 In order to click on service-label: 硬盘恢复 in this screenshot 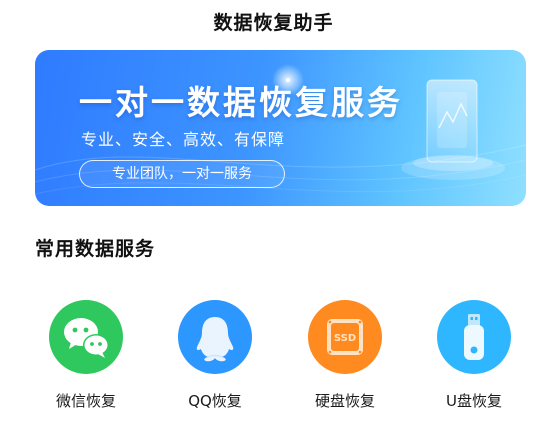, I will do `click(344, 401)`.